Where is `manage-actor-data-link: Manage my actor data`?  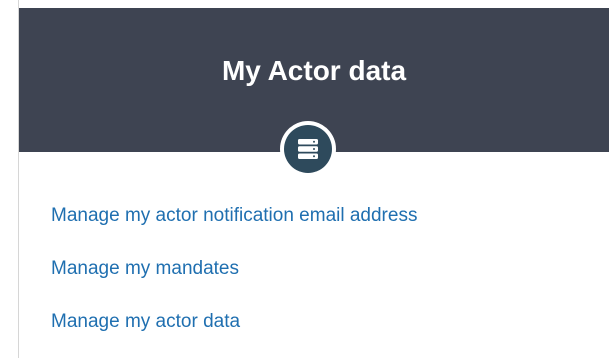
manage-actor-data-link: Manage my actor data is located at coordinates (234, 322).